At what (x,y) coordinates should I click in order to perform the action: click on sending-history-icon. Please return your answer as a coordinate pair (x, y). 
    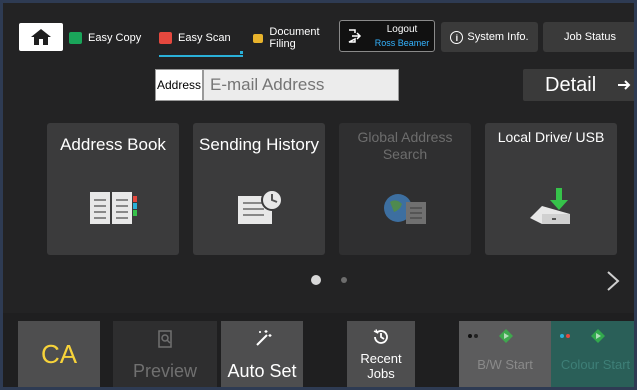
    Looking at the image, I should click on (260, 206).